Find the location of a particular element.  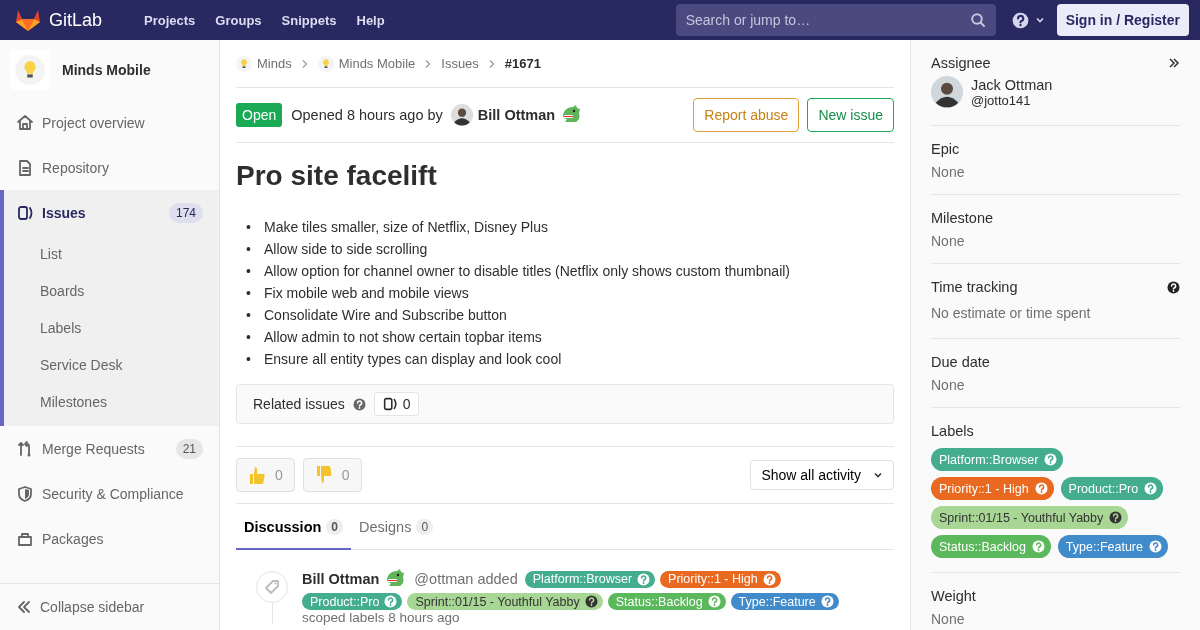

collapse-sidebar-button: Collapse sidebar is located at coordinates (109, 606).